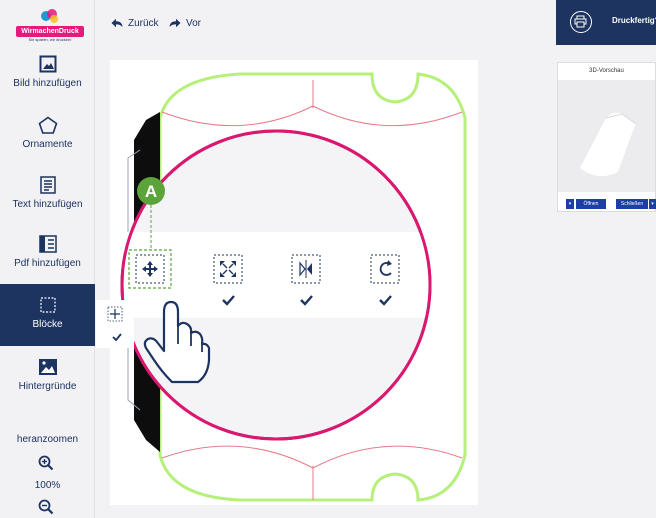  I want to click on preview-title: 3D-Vorschau, so click(606, 71).